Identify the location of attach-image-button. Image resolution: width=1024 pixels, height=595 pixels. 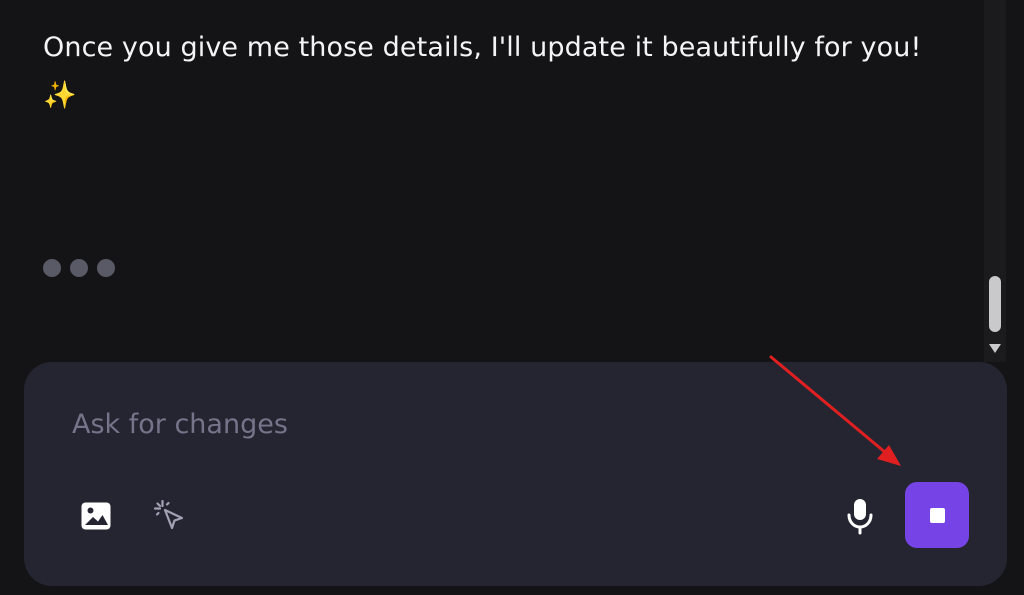
(96, 516).